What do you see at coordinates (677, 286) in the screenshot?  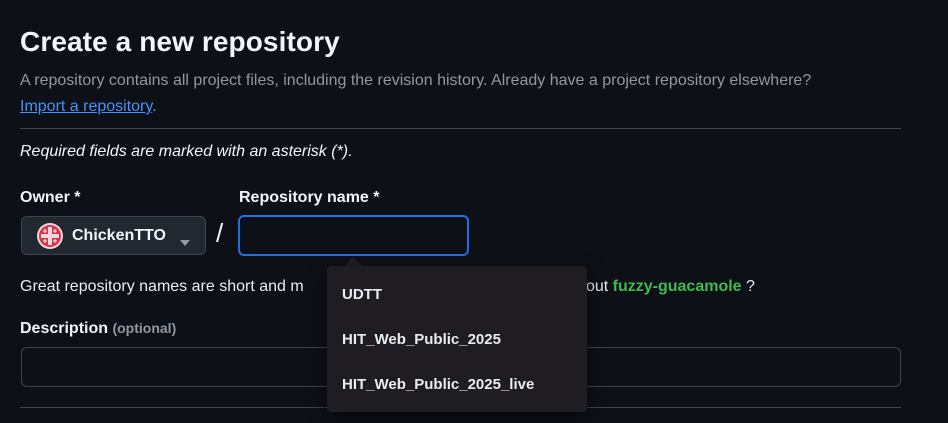 I see `name-suggestion-link: fuzzy-guacamole` at bounding box center [677, 286].